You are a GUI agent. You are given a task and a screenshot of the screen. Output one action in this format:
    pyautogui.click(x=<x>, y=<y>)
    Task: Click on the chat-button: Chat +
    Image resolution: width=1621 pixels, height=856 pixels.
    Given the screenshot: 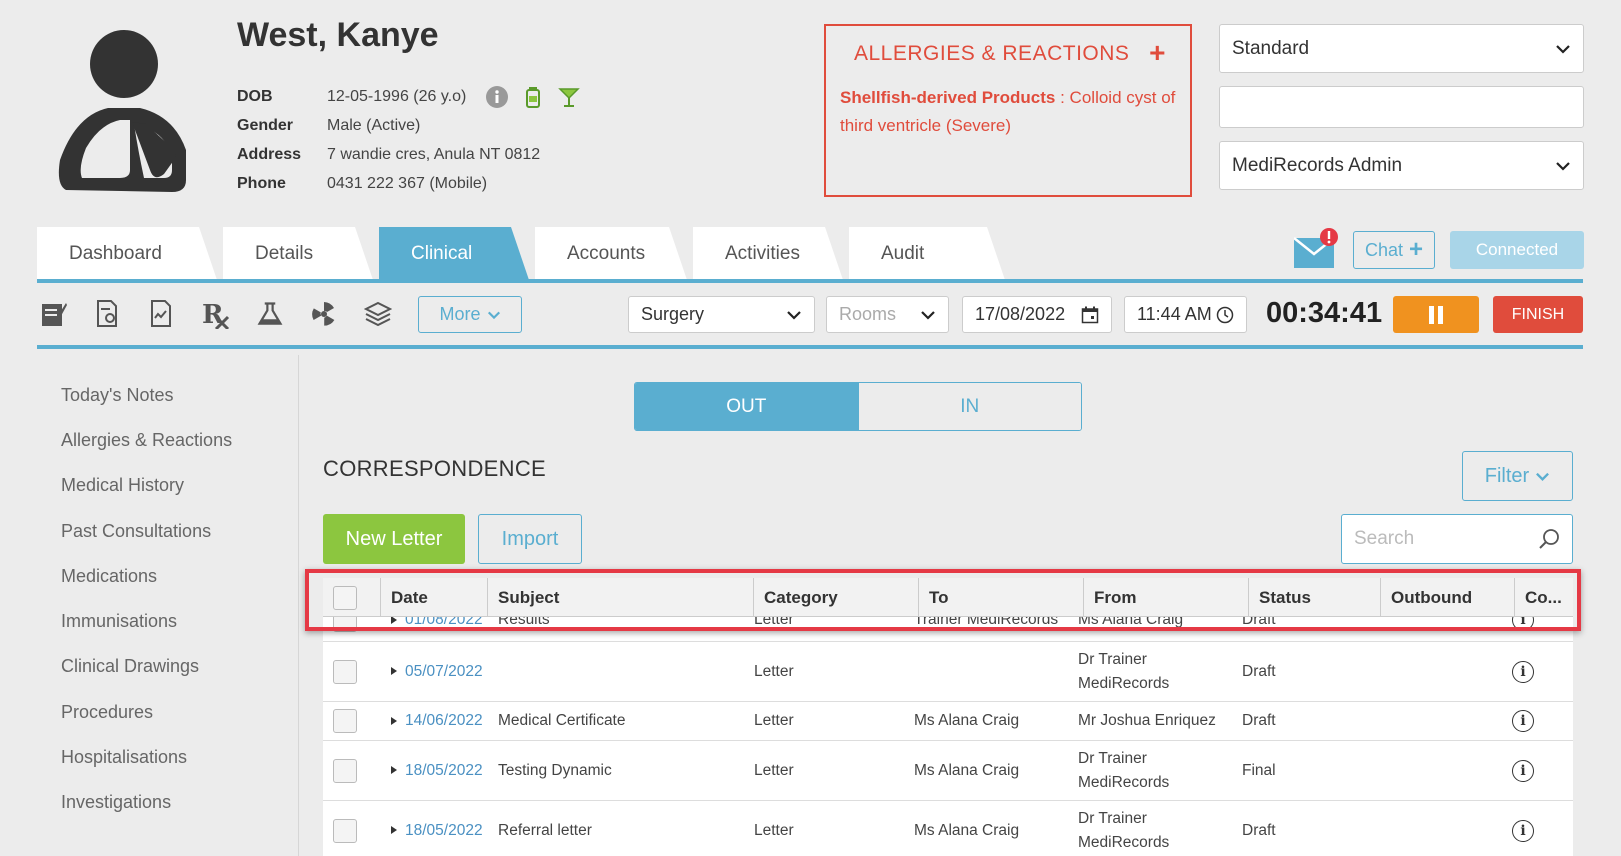 What is the action you would take?
    pyautogui.click(x=1394, y=250)
    